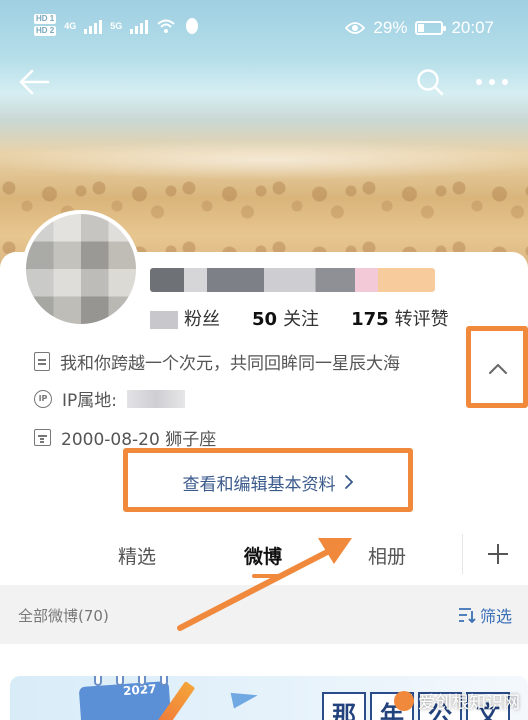  Describe the element at coordinates (264, 584) in the screenshot. I see `annotation-arrow` at that location.